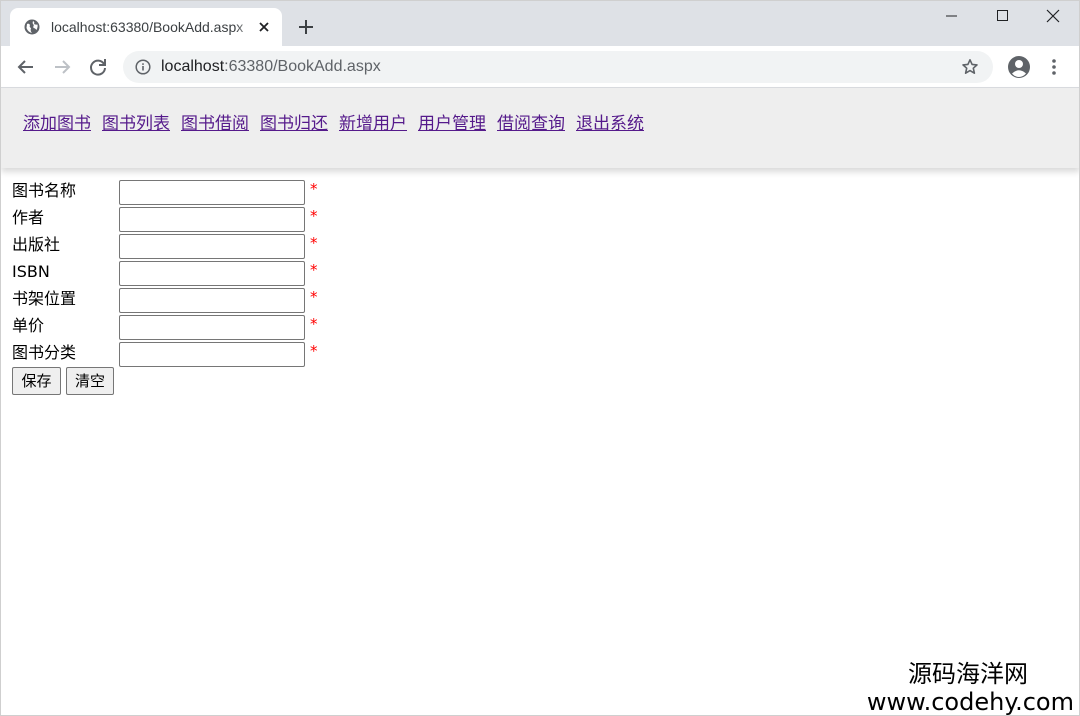  I want to click on minimize-window-icon, so click(951, 16).